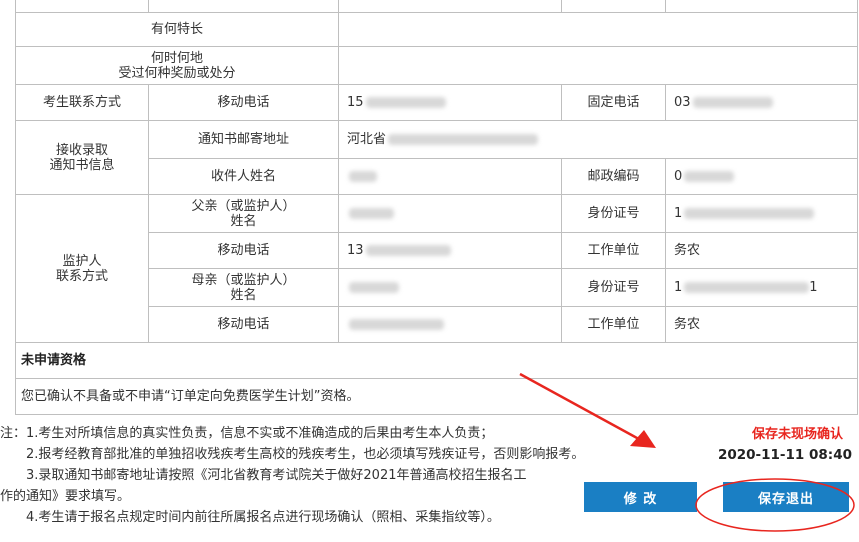  Describe the element at coordinates (643, 439) in the screenshot. I see `annotation-arrow-head-icon` at that location.